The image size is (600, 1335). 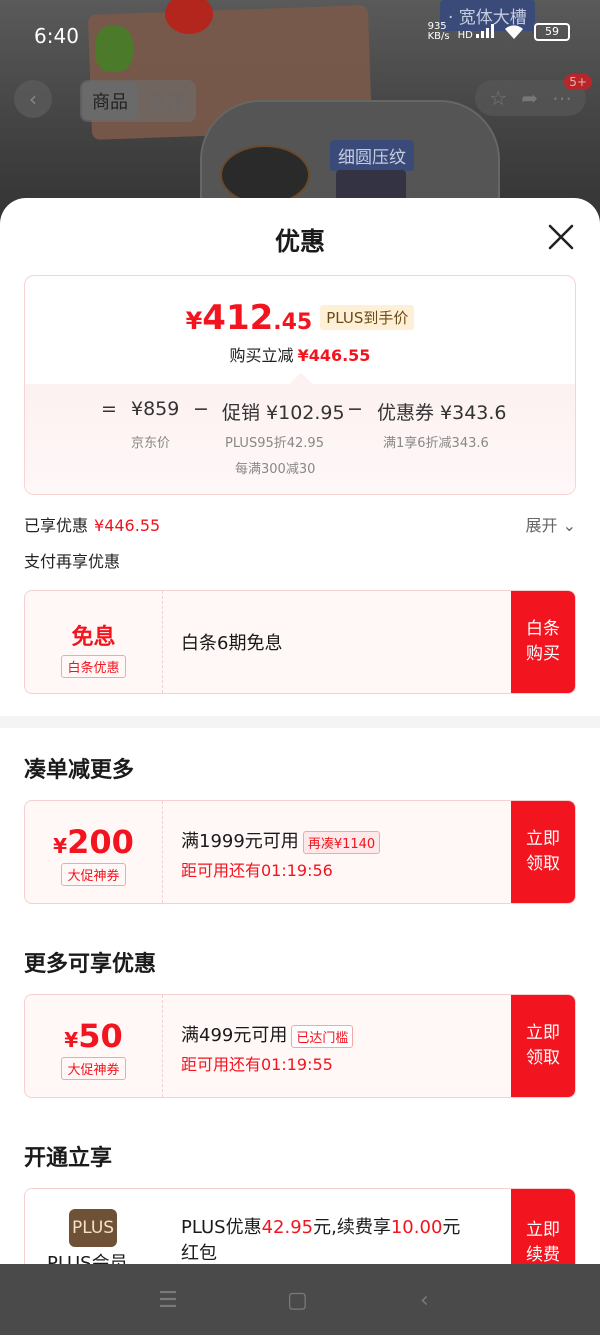 I want to click on net-speed: 935 KB/s, so click(x=438, y=31).